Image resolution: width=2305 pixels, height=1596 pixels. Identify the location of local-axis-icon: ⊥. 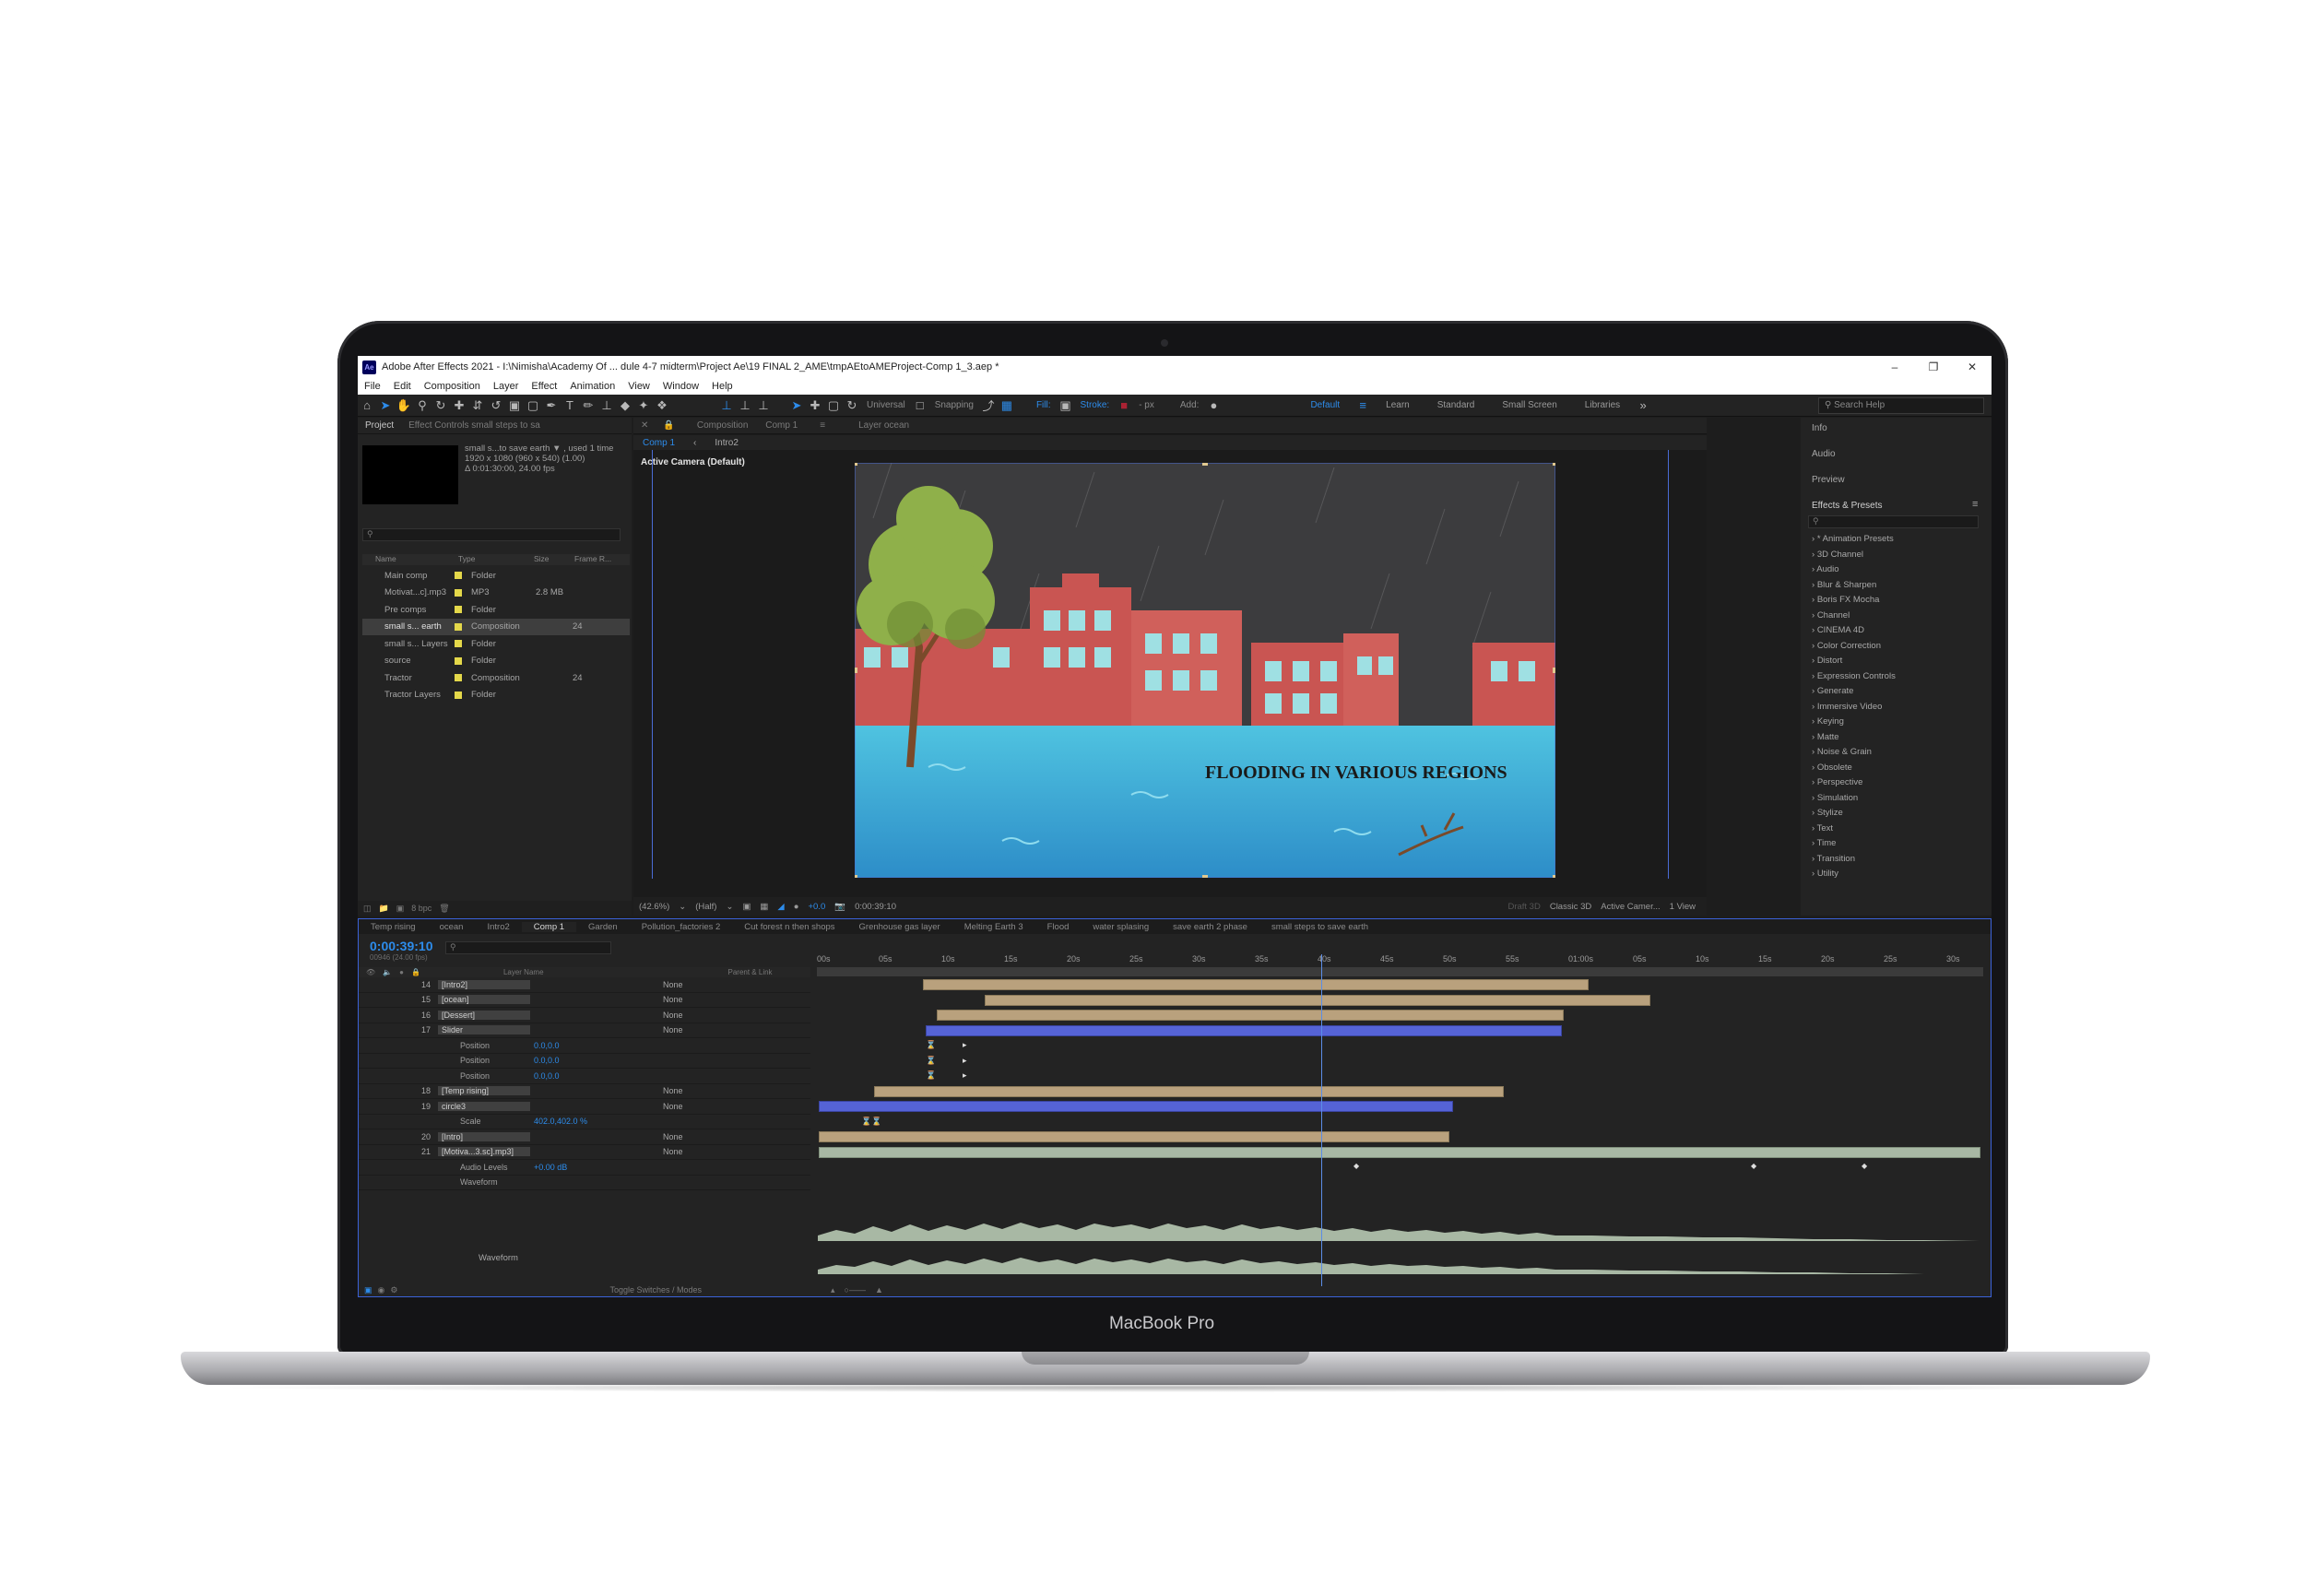
(726, 405).